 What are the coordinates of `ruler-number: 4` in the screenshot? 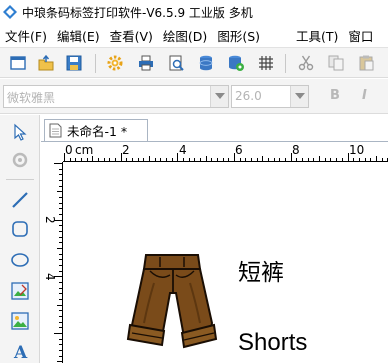 It's located at (183, 150).